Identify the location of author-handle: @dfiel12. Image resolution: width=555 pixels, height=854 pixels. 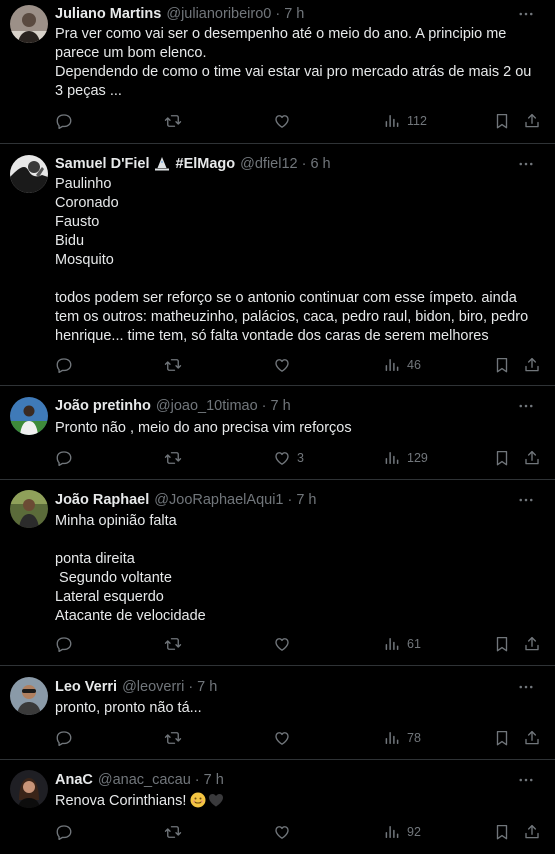
(268, 164).